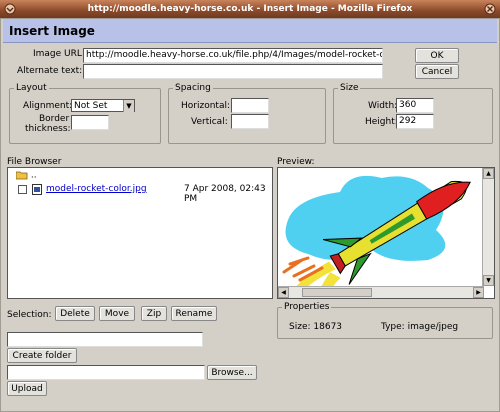  What do you see at coordinates (307, 307) in the screenshot?
I see `properties-legend: Properties` at bounding box center [307, 307].